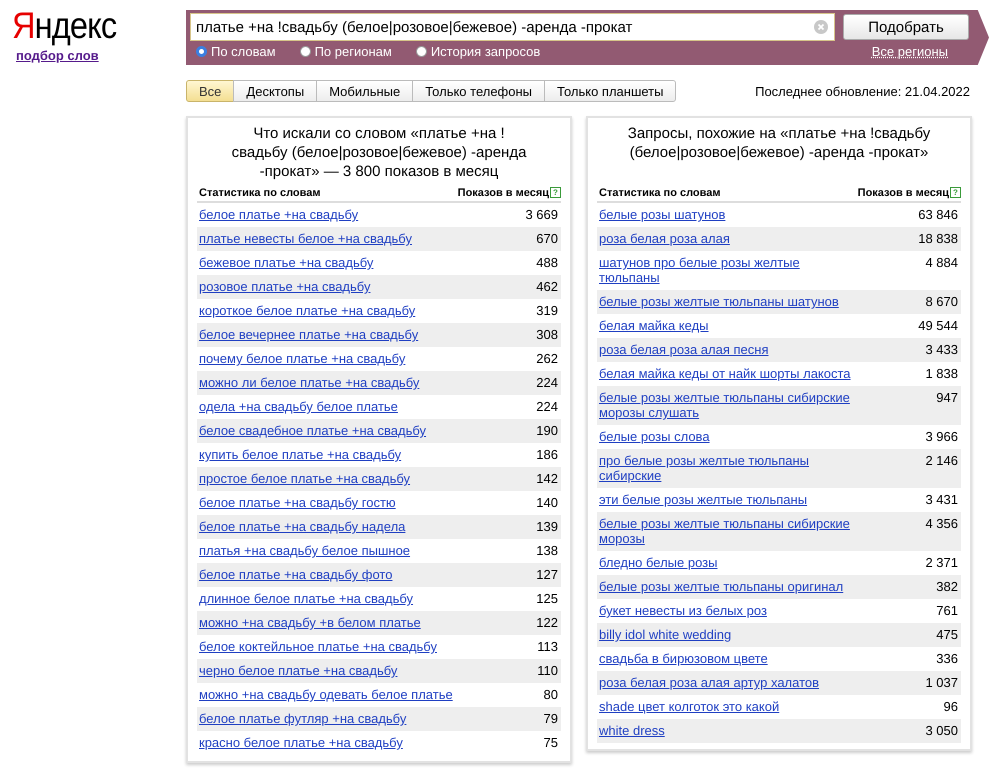 The height and width of the screenshot is (782, 989). What do you see at coordinates (298, 406) in the screenshot?
I see `query-link: одела +на свадьбу белое платье` at bounding box center [298, 406].